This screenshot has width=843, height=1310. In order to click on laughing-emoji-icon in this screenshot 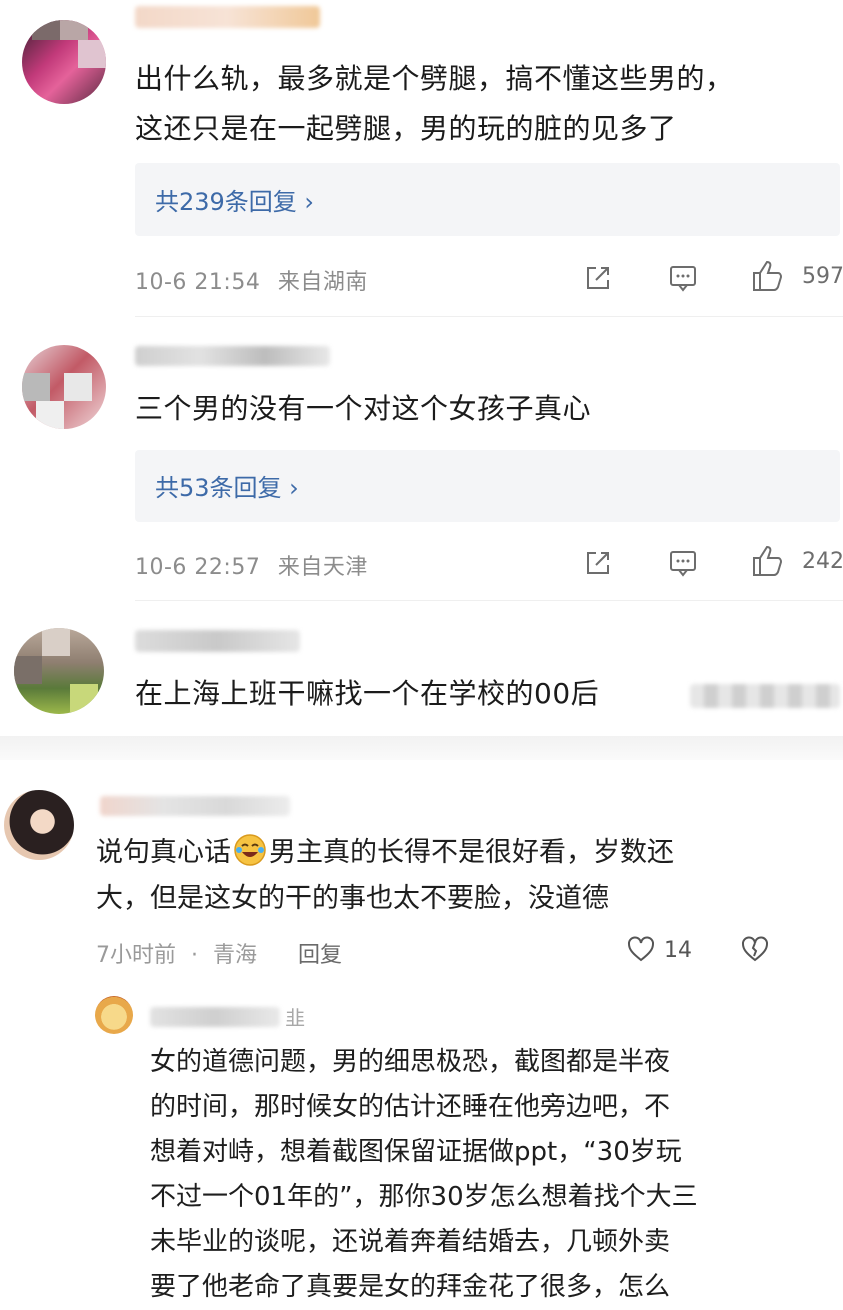, I will do `click(250, 850)`.